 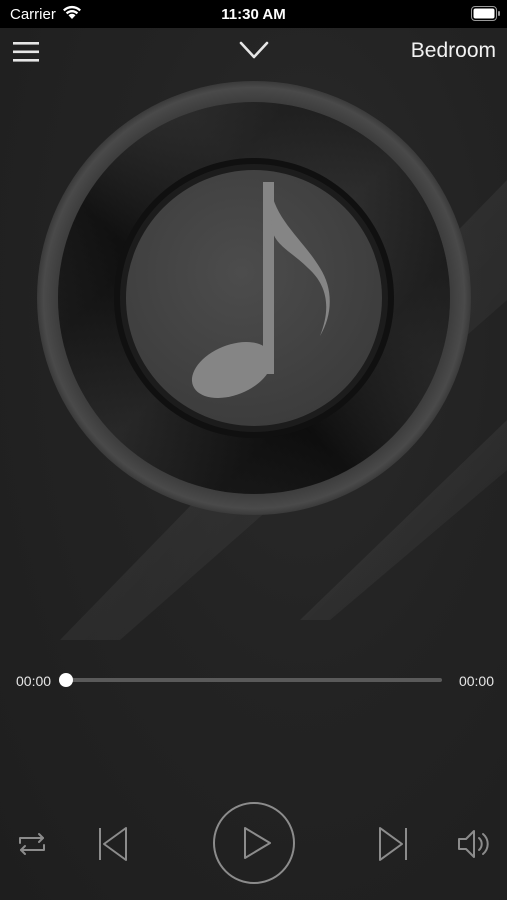 I want to click on skip-previous-icon, so click(x=113, y=844).